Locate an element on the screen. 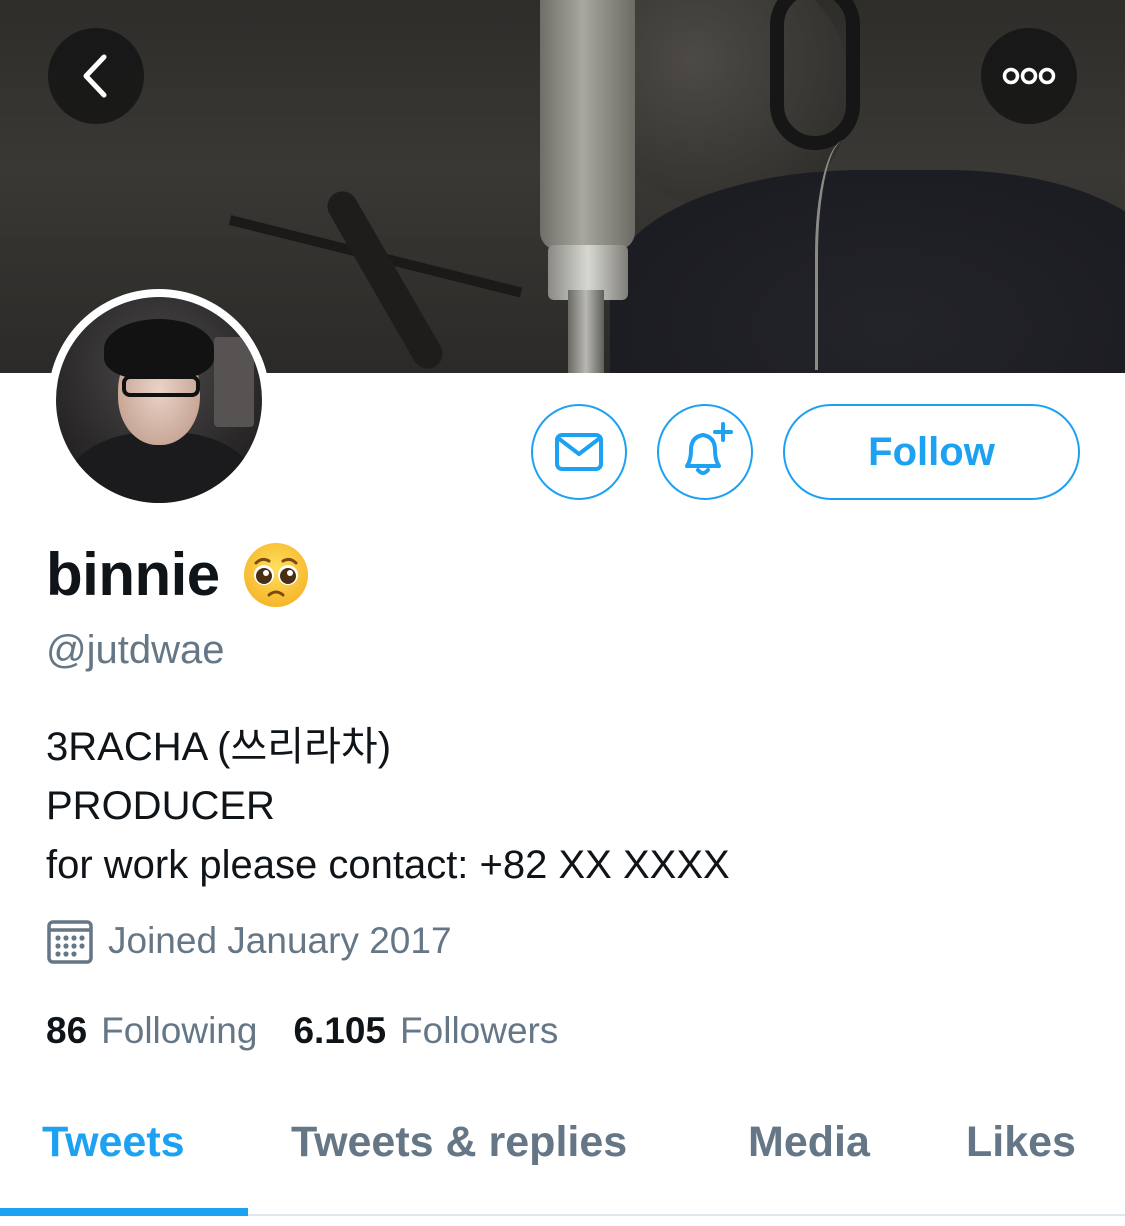 The image size is (1125, 1226). joined-row: Joined January 2017 is located at coordinates (249, 941).